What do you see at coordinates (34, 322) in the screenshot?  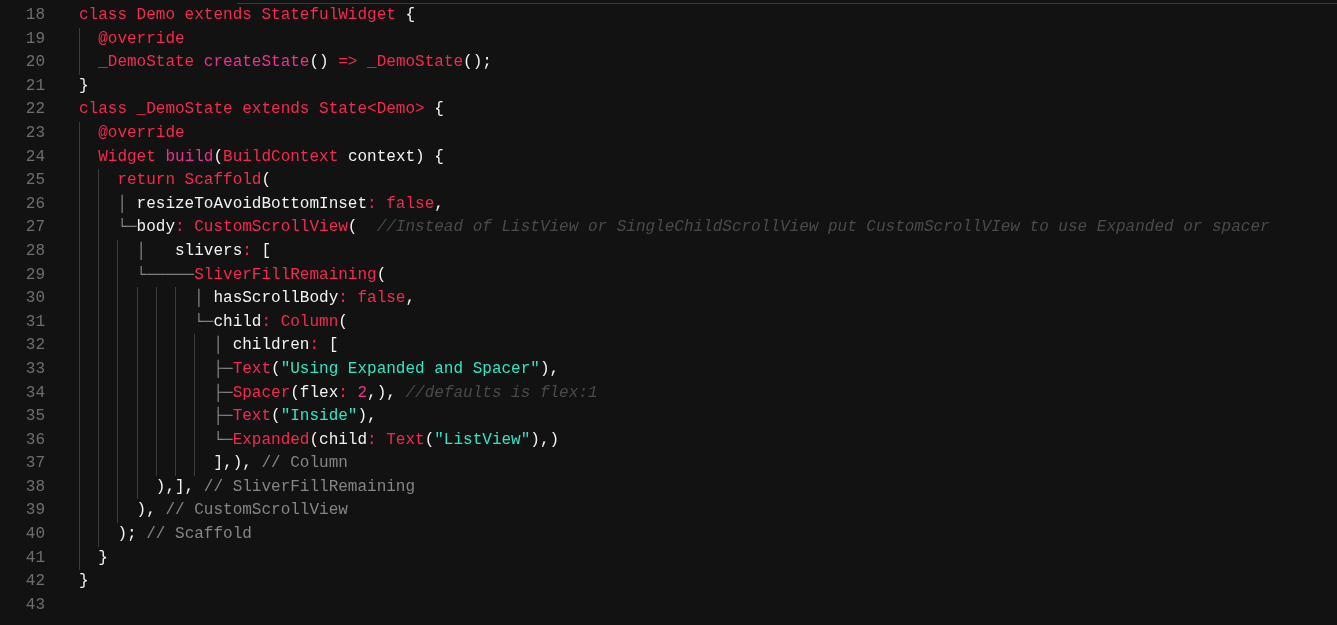 I see `line-number: 31` at bounding box center [34, 322].